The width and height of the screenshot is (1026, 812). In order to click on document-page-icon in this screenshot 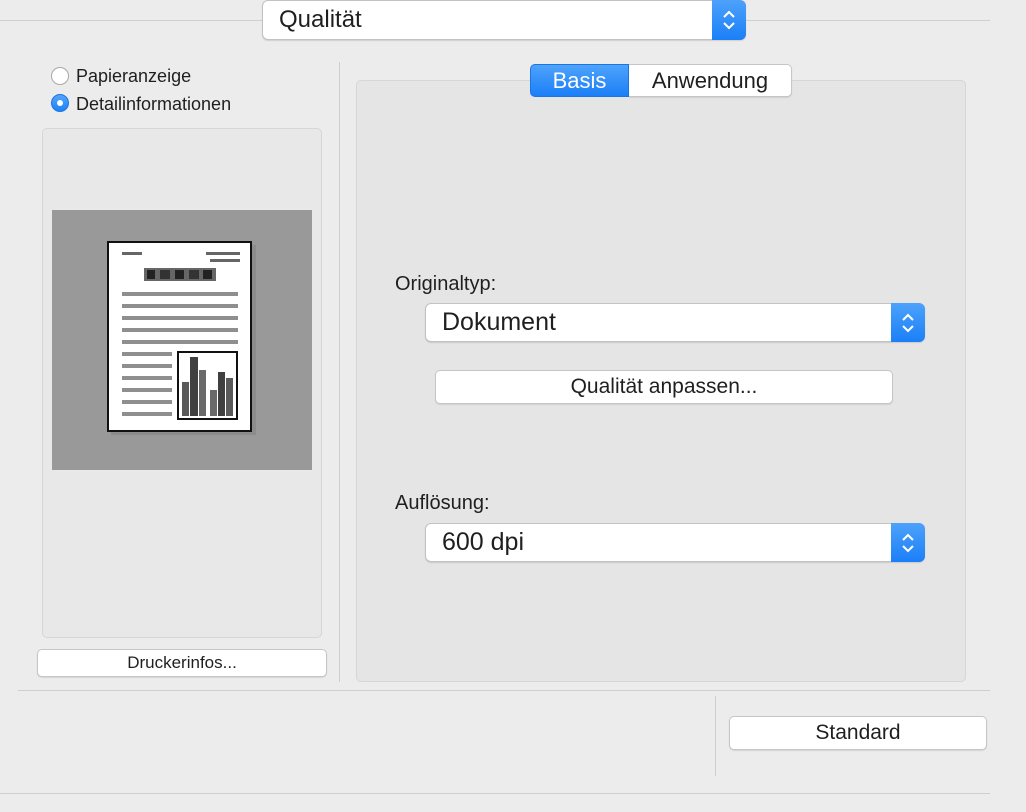, I will do `click(181, 338)`.